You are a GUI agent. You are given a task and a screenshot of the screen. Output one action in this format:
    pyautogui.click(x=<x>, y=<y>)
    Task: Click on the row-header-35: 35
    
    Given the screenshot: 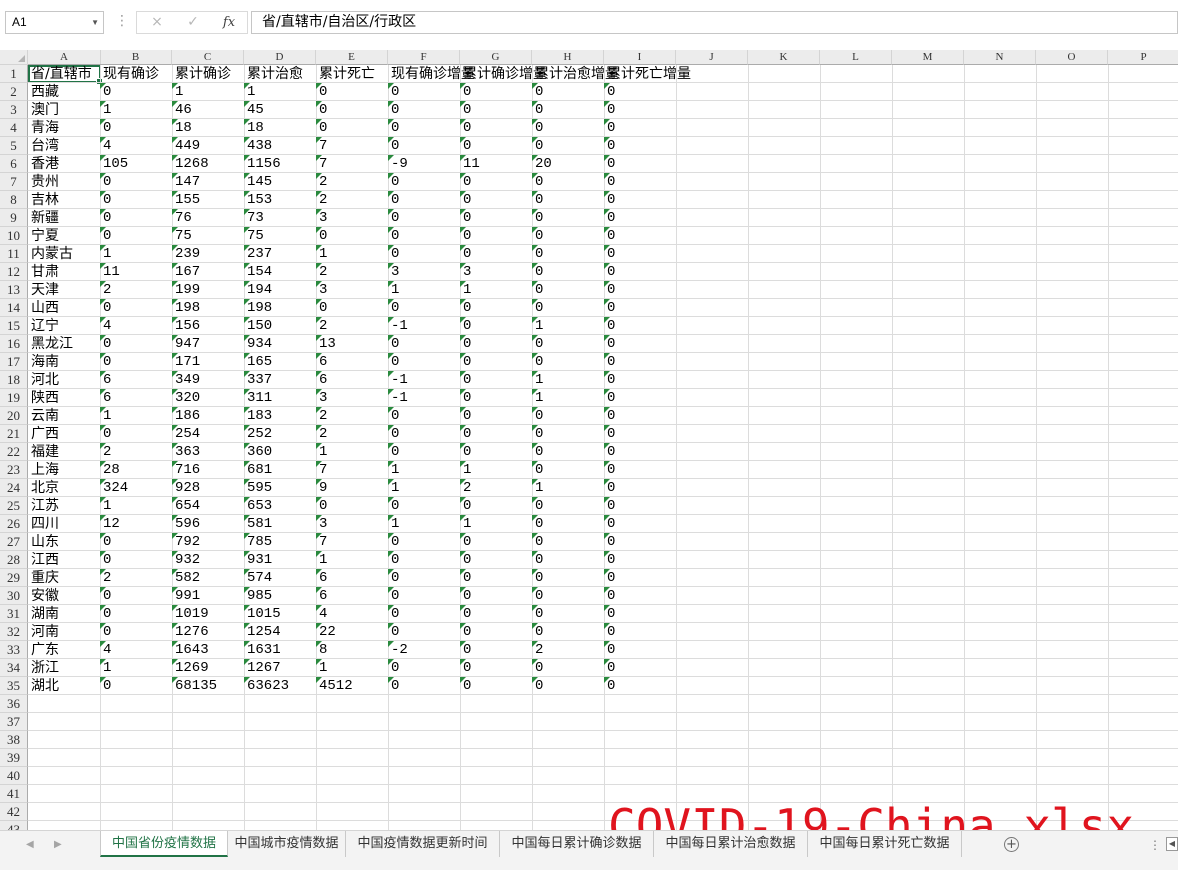 What is the action you would take?
    pyautogui.click(x=14, y=686)
    